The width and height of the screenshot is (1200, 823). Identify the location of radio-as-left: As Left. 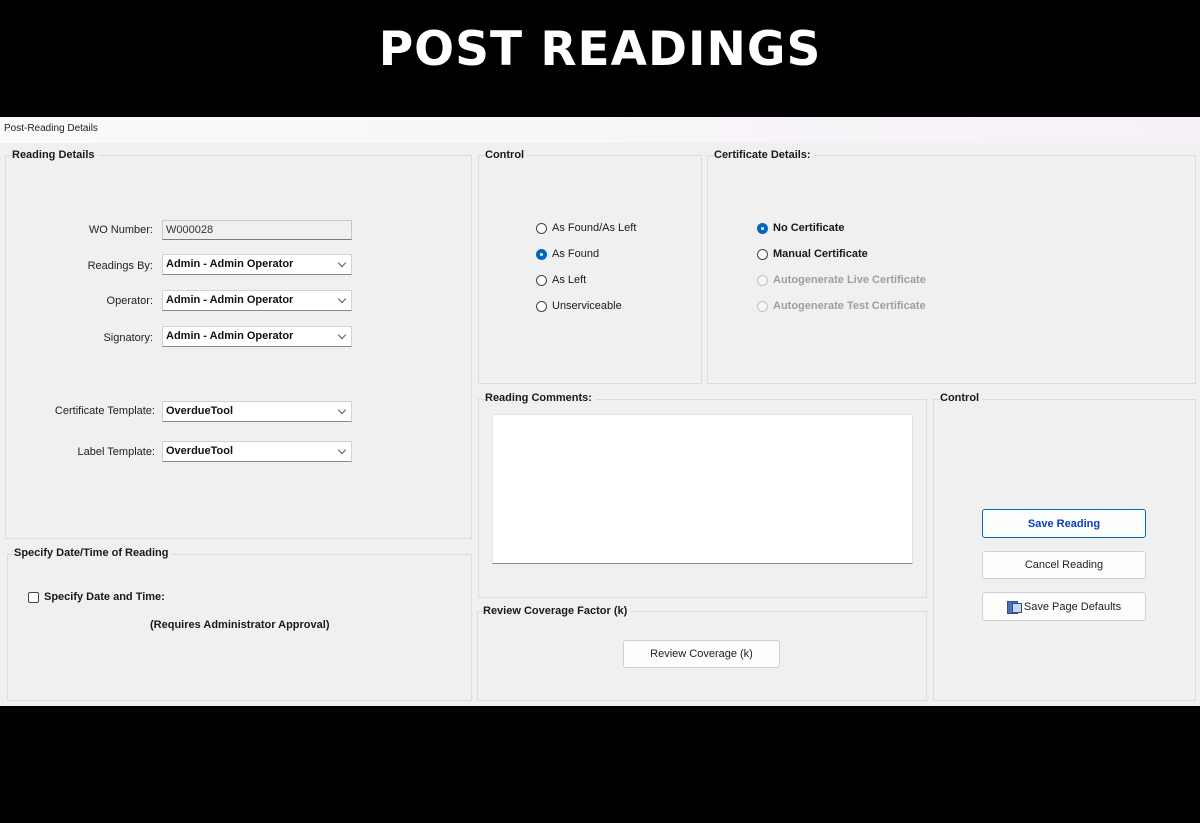
(561, 280).